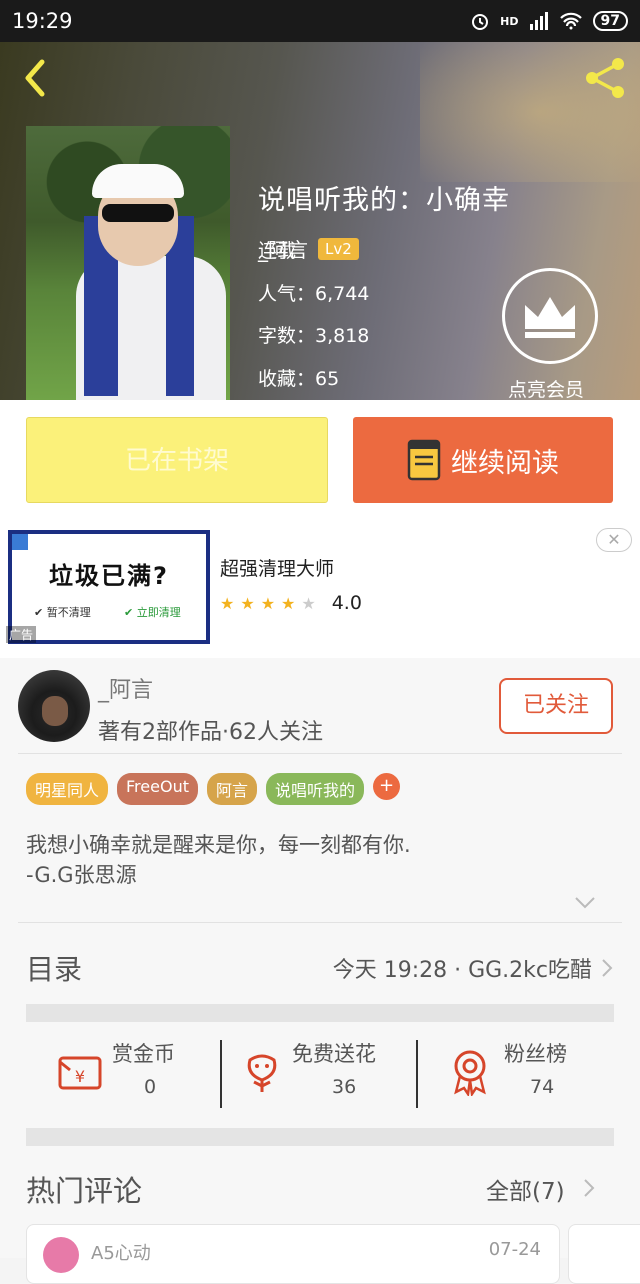 The image size is (640, 1284). What do you see at coordinates (277, 251) in the screenshot?
I see `book-status: 连载` at bounding box center [277, 251].